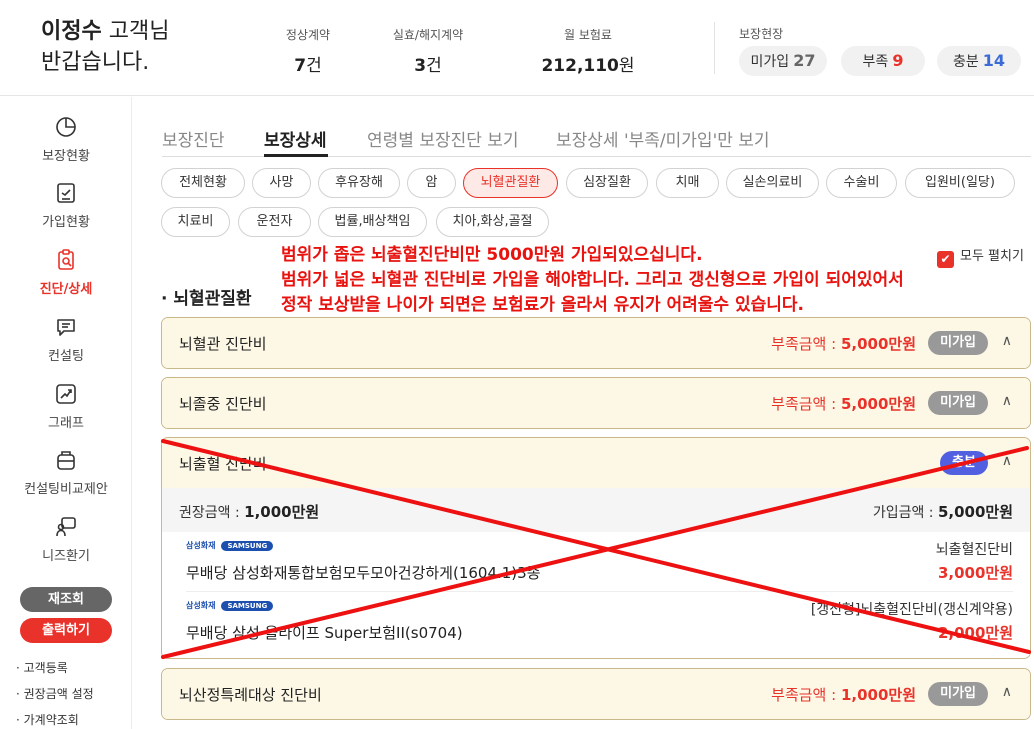  Describe the element at coordinates (964, 463) in the screenshot. I see `status-badge: 충분` at that location.